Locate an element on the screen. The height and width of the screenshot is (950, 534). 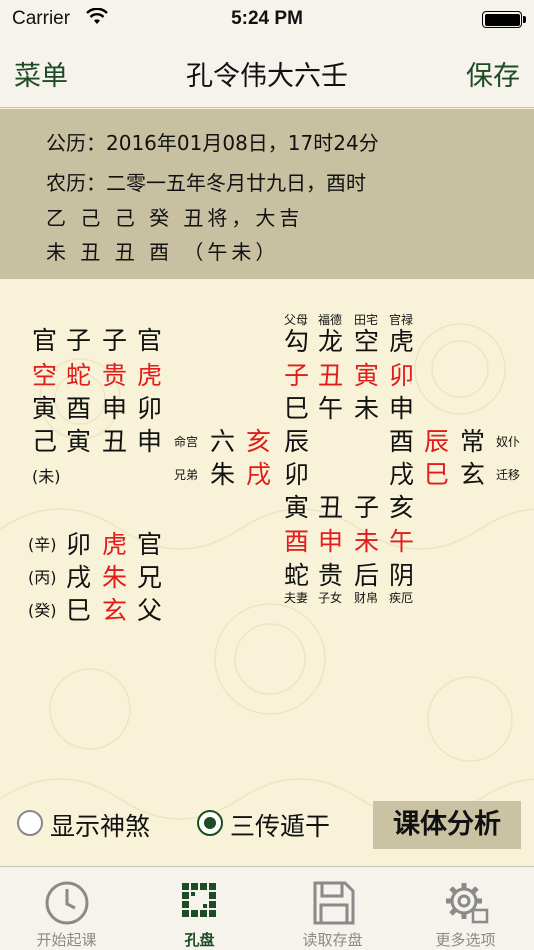
plate-earth: 寅 is located at coordinates (297, 507).